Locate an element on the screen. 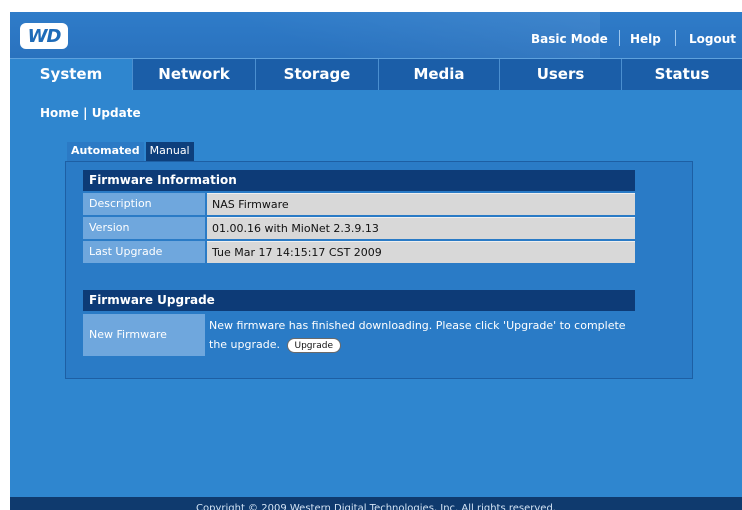 This screenshot has width=742, height=510. tab-users: Users is located at coordinates (561, 74).